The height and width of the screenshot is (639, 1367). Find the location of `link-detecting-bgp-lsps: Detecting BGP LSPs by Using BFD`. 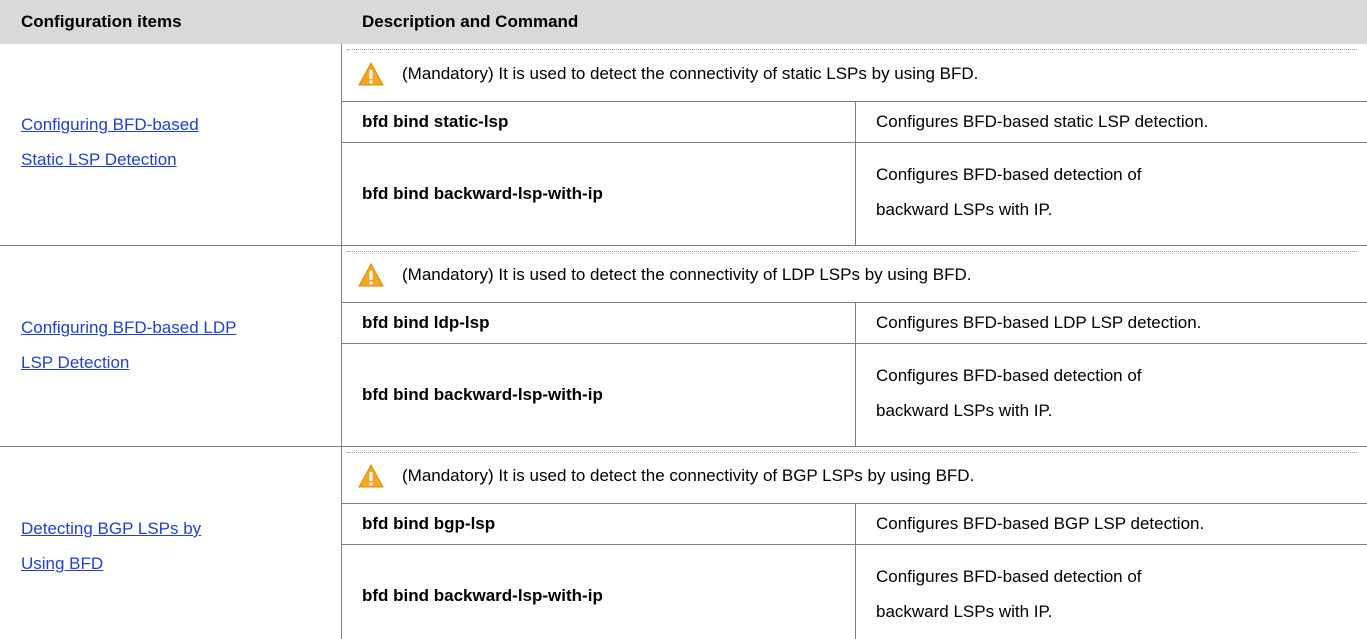

link-detecting-bgp-lsps: Detecting BGP LSPs by Using BFD is located at coordinates (181, 546).